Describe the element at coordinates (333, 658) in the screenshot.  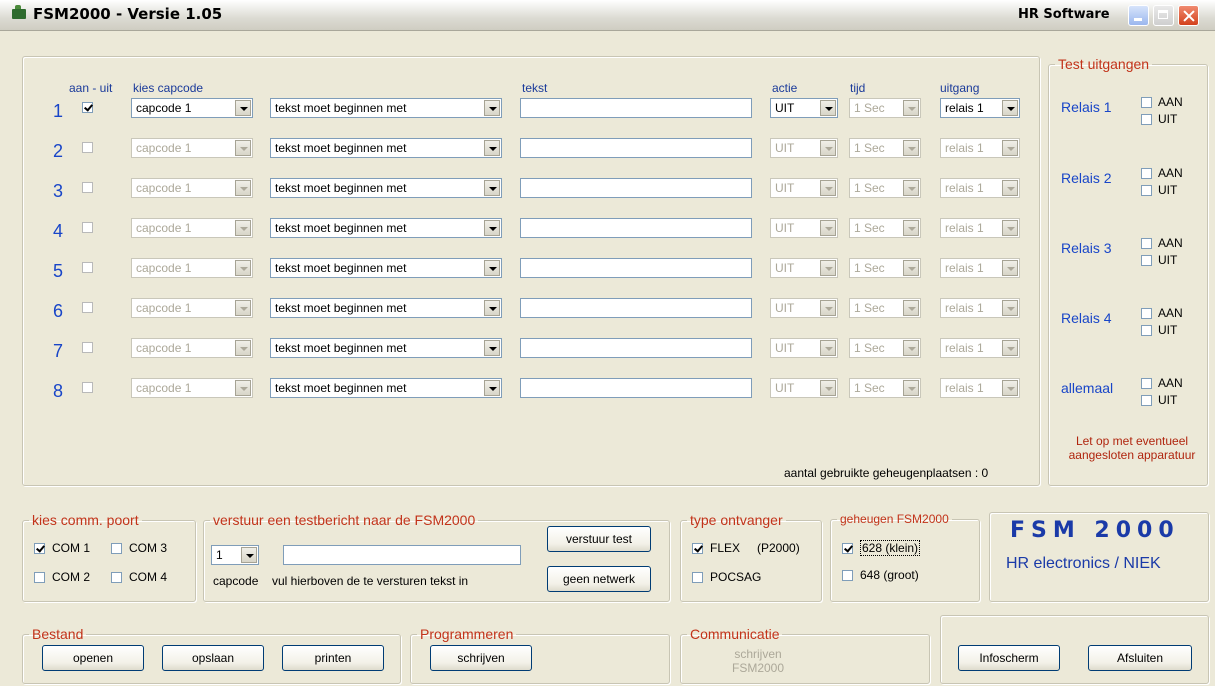
I see `print-button: printen` at that location.